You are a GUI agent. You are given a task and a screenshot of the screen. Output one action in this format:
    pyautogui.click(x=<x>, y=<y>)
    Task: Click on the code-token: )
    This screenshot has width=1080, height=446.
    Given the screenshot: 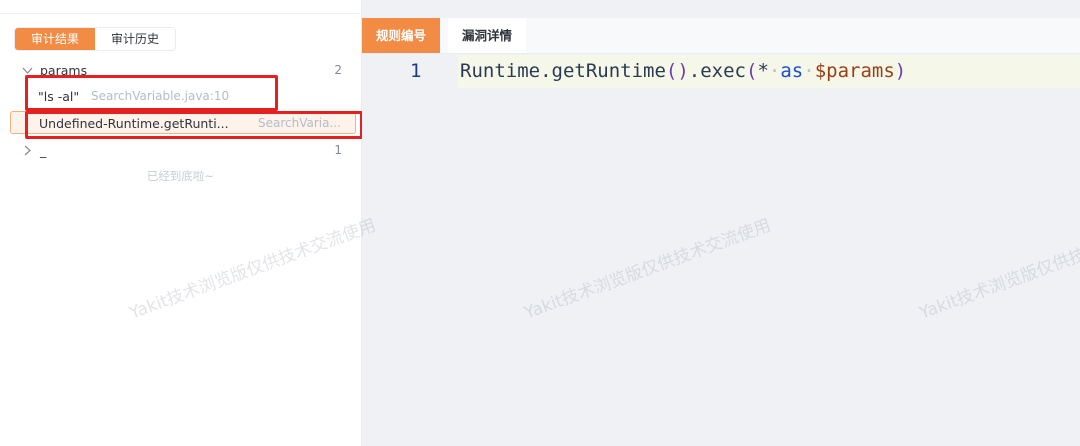 What is the action you would take?
    pyautogui.click(x=900, y=71)
    